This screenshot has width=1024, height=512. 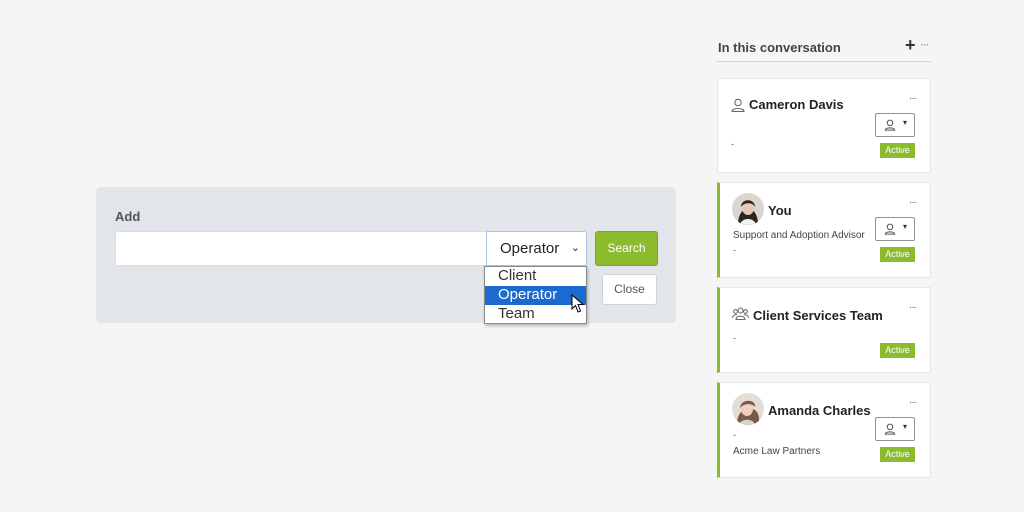 What do you see at coordinates (530, 248) in the screenshot?
I see `type-select-value: Operator` at bounding box center [530, 248].